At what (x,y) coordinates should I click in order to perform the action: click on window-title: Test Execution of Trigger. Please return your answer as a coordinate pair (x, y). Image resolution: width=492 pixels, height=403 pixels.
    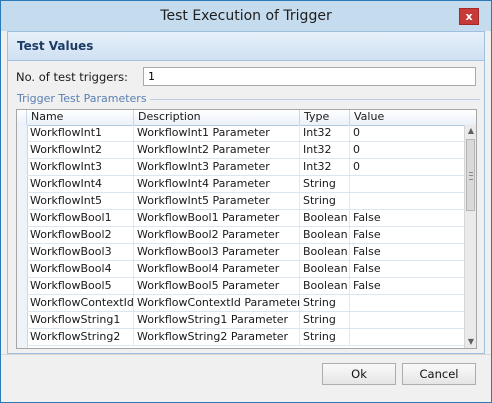
    Looking at the image, I should click on (246, 16).